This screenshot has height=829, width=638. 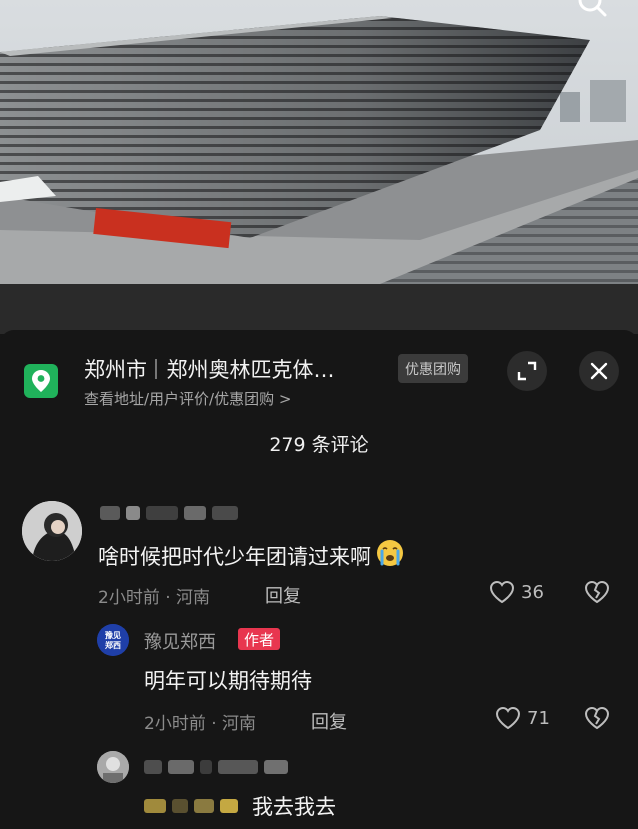 What do you see at coordinates (319, 309) in the screenshot?
I see `photo-bottom-strip` at bounding box center [319, 309].